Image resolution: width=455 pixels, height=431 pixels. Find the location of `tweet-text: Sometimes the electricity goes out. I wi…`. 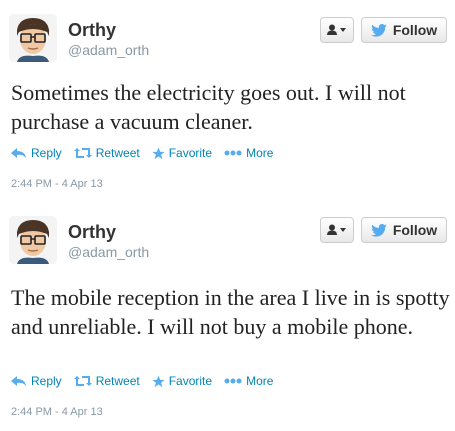

tweet-text: Sometimes the electricity goes out. I wi… is located at coordinates (208, 107).